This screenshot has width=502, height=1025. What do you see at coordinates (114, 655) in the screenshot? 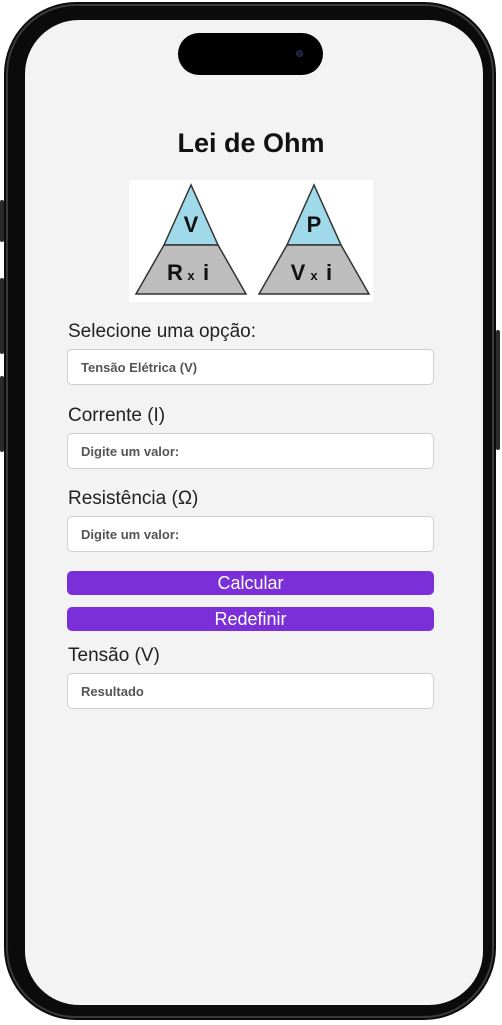
I see `result-label: Tensão (V)` at bounding box center [114, 655].